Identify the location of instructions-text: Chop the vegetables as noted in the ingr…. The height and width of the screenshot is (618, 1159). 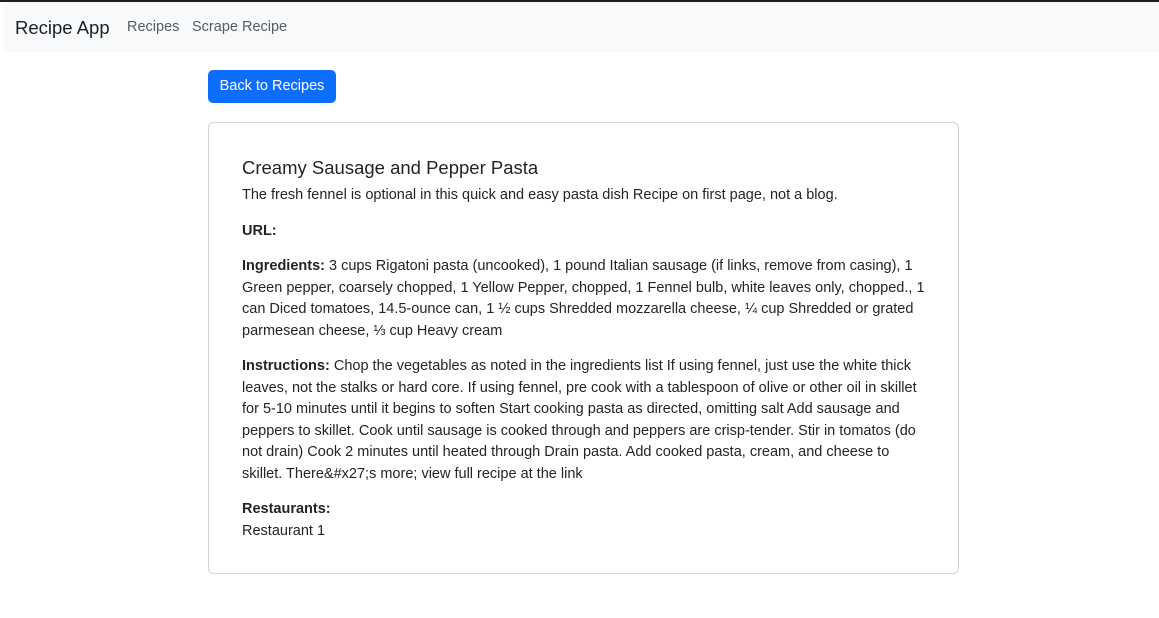
(579, 420).